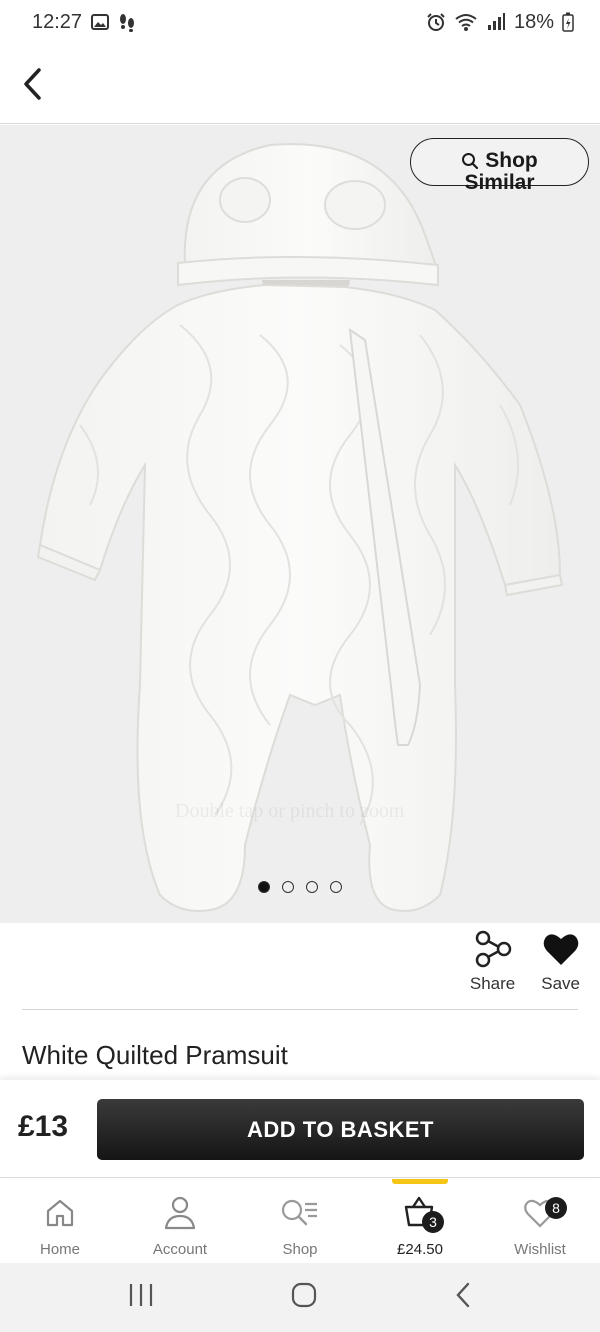 The width and height of the screenshot is (600, 1332). I want to click on home-system-button, so click(304, 1297).